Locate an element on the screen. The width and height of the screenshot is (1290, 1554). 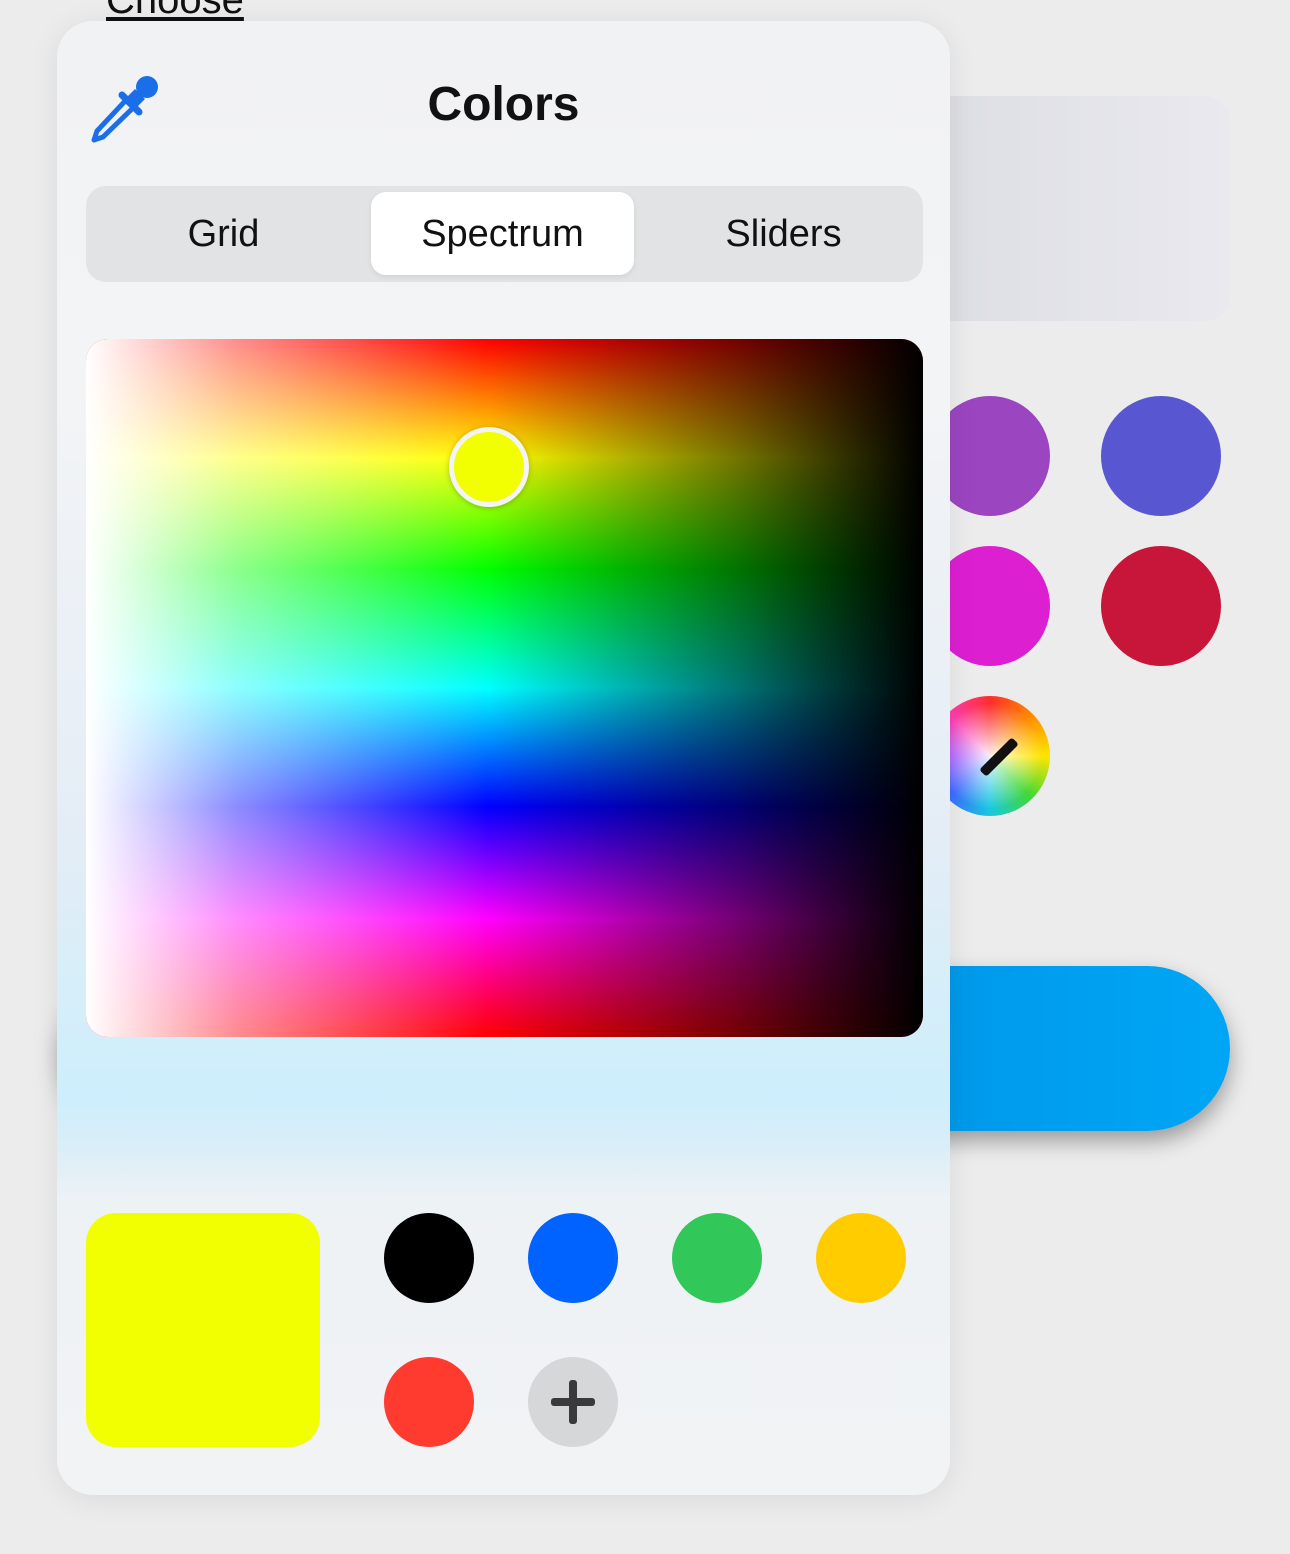
tab-sliders: Sliders is located at coordinates (783, 233).